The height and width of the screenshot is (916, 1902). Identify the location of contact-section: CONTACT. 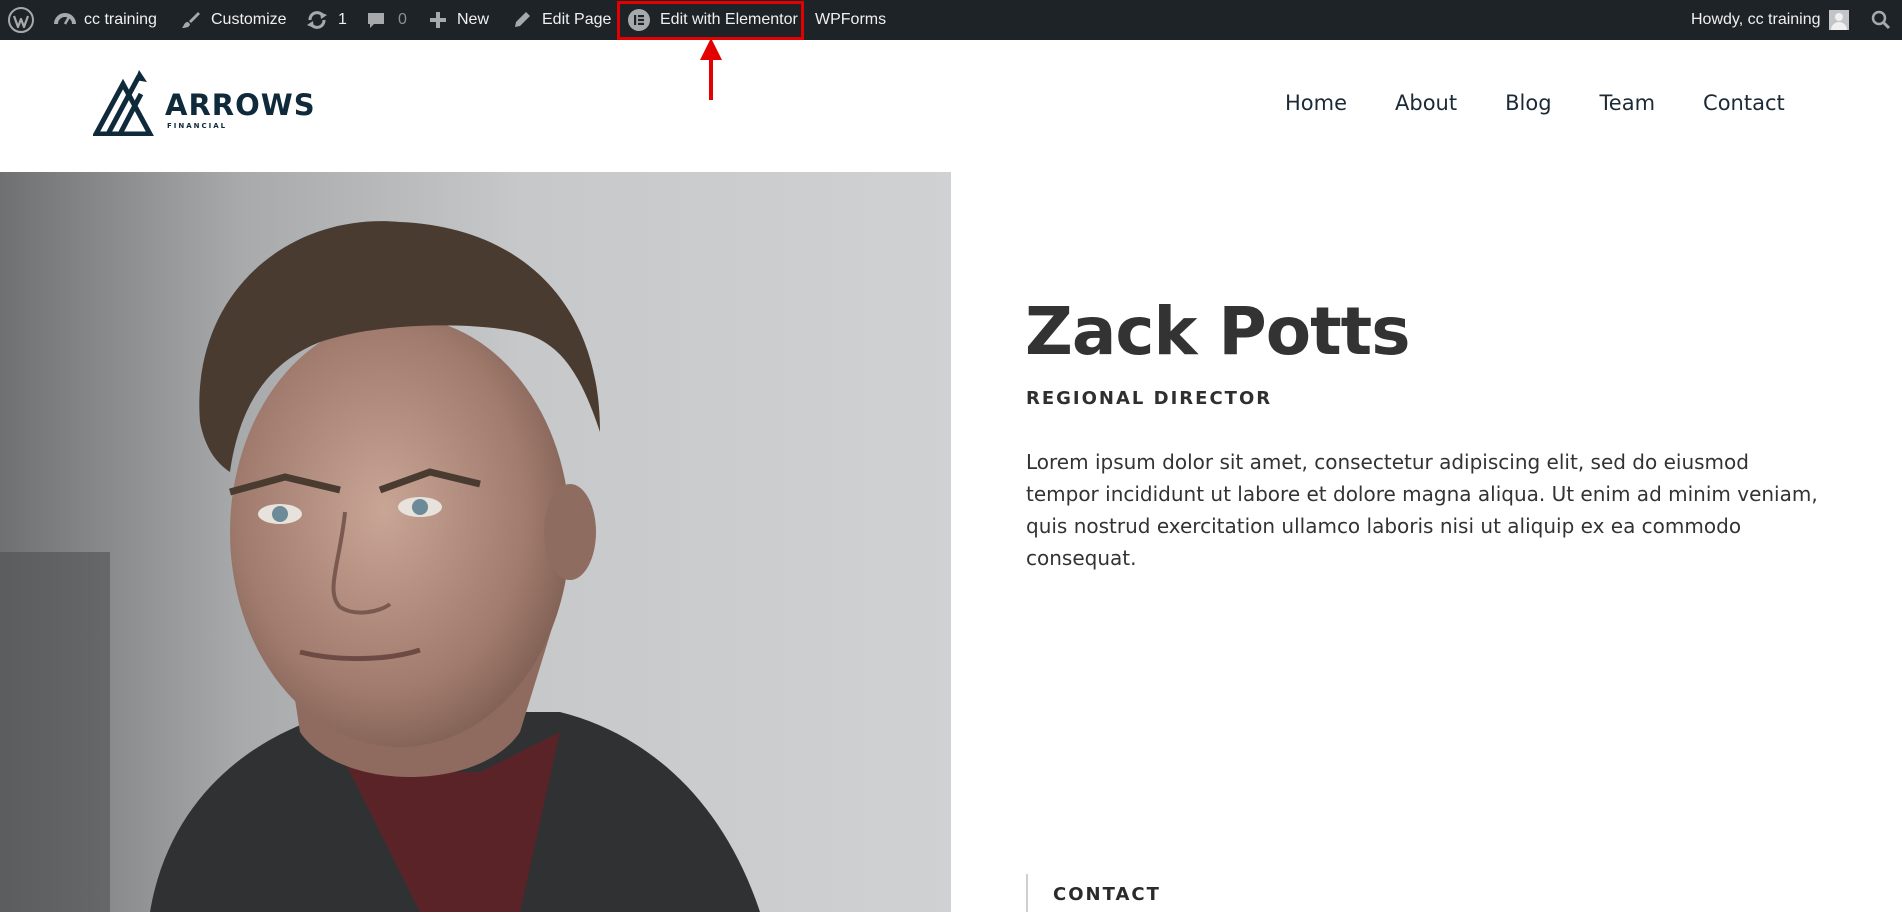
(1093, 893).